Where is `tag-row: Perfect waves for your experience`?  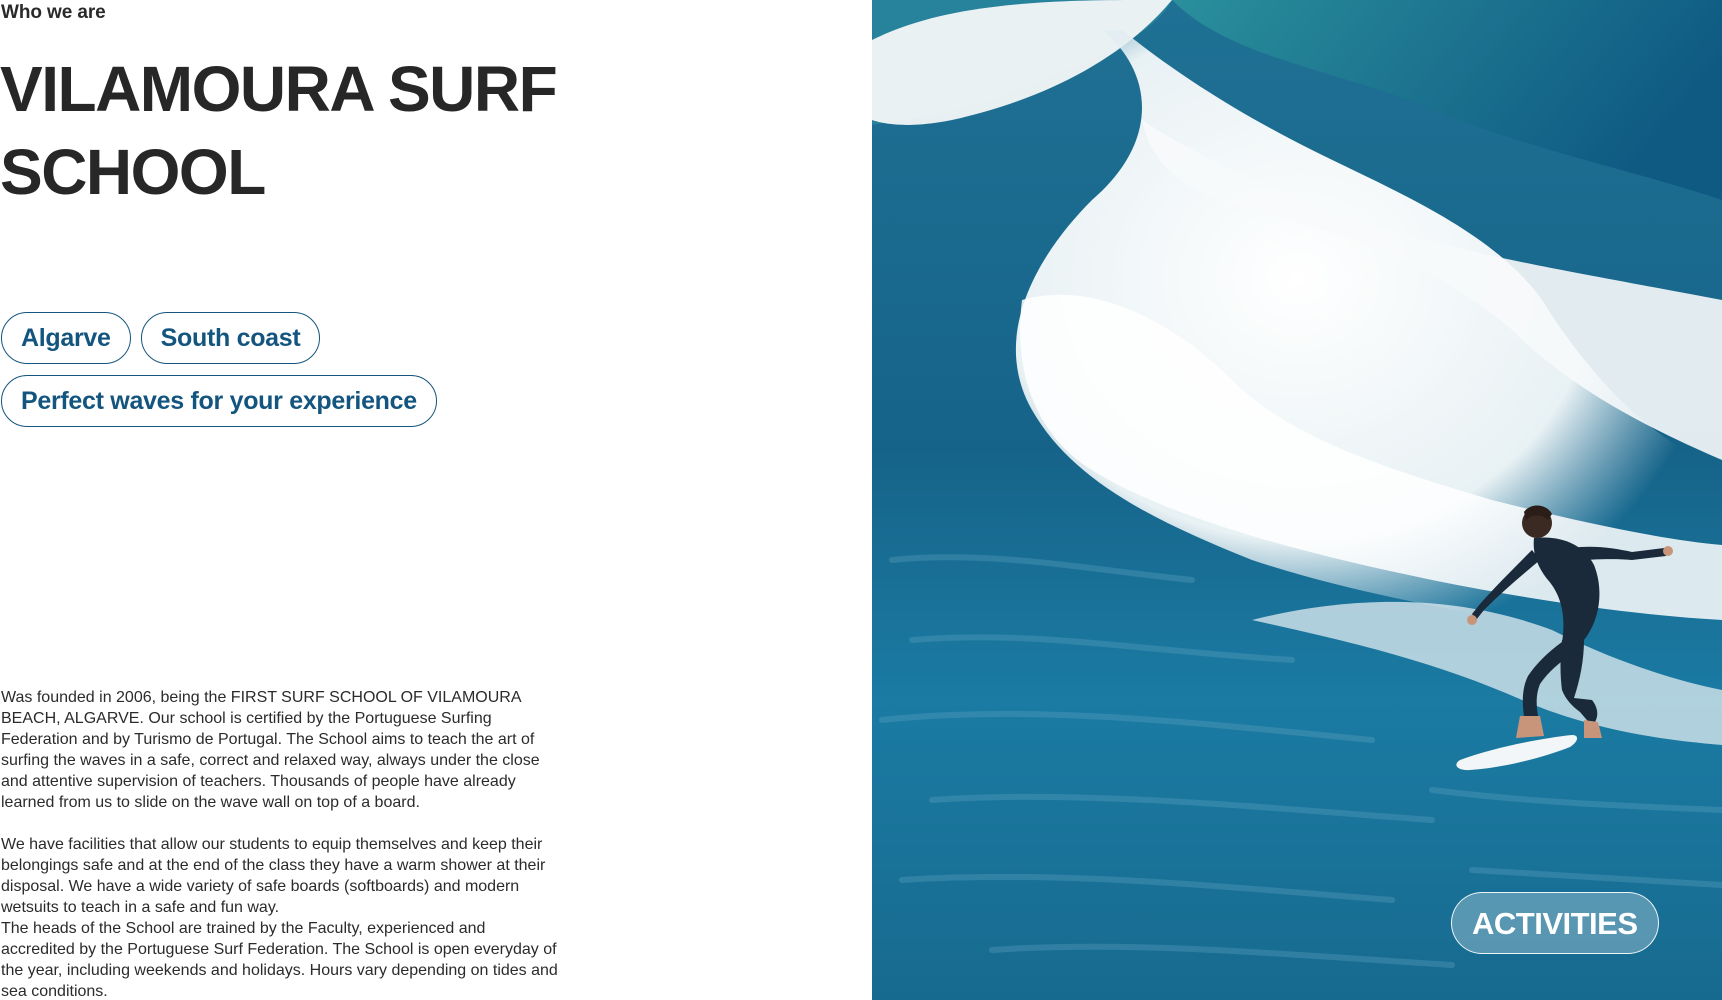
tag-row: Perfect waves for your experience is located at coordinates (281, 401).